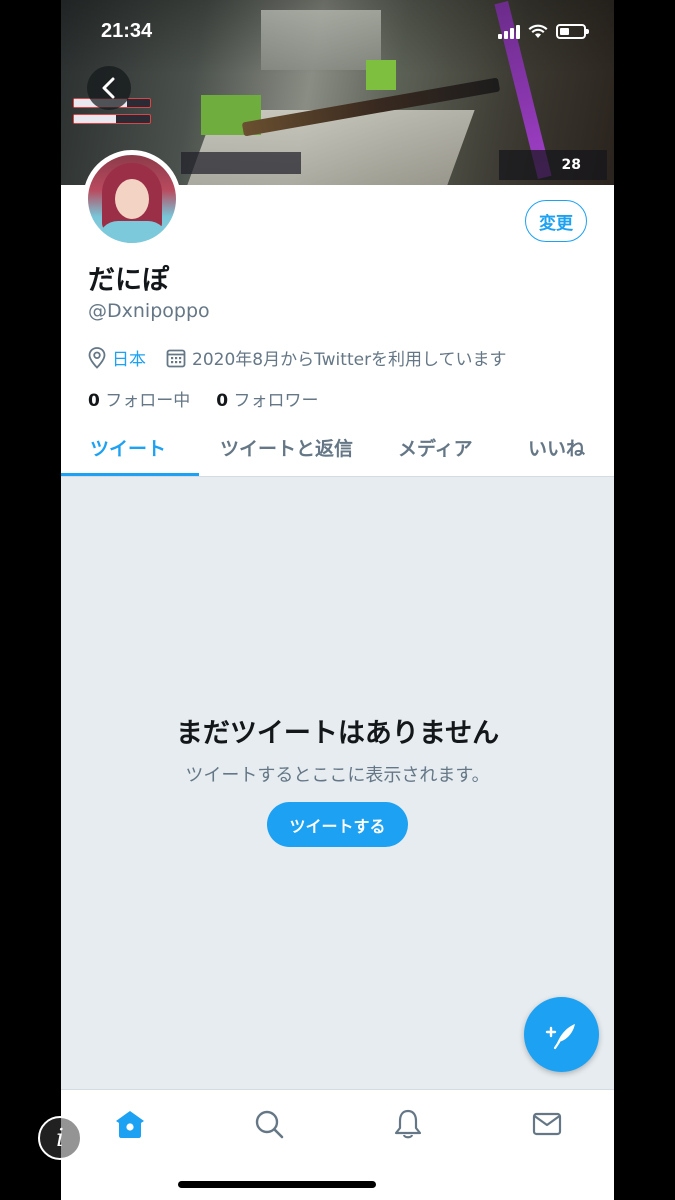  I want to click on bell-icon, so click(408, 1124).